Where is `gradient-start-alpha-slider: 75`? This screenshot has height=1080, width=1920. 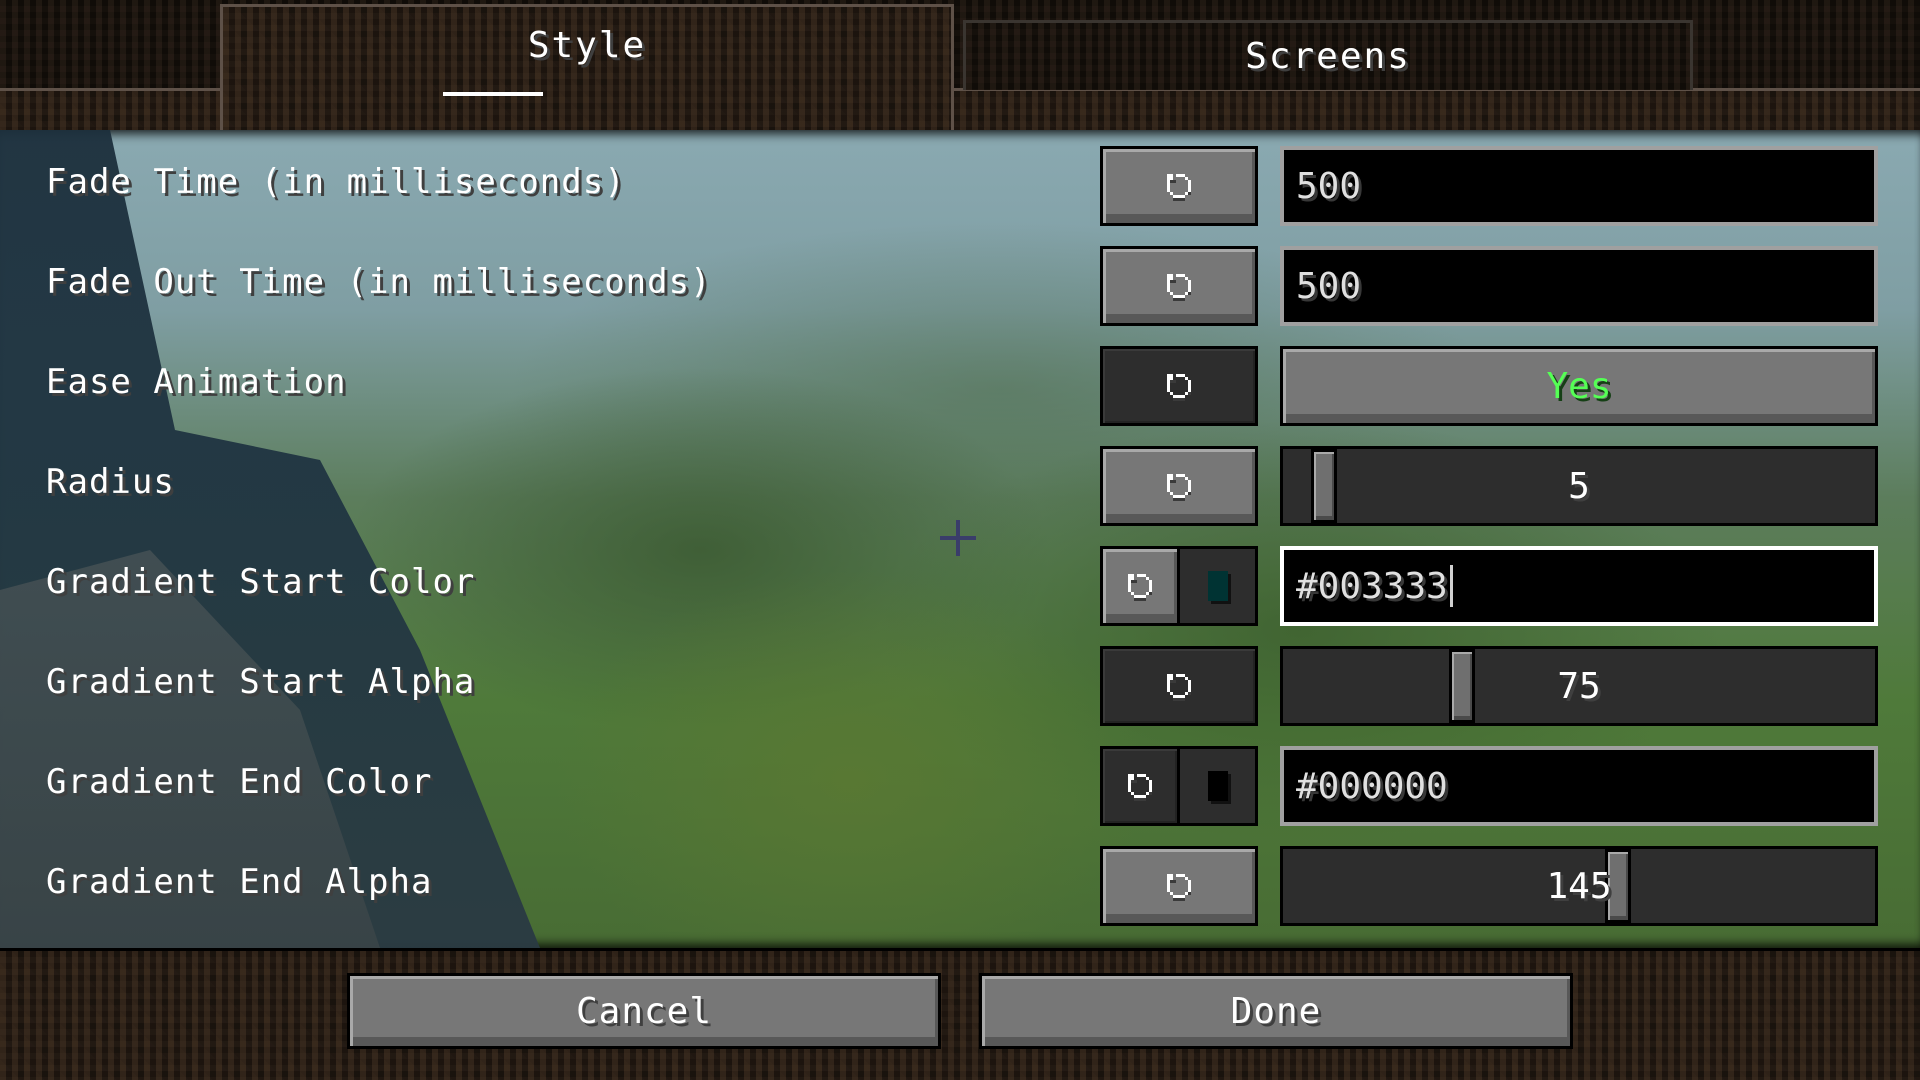
gradient-start-alpha-slider: 75 is located at coordinates (1579, 686).